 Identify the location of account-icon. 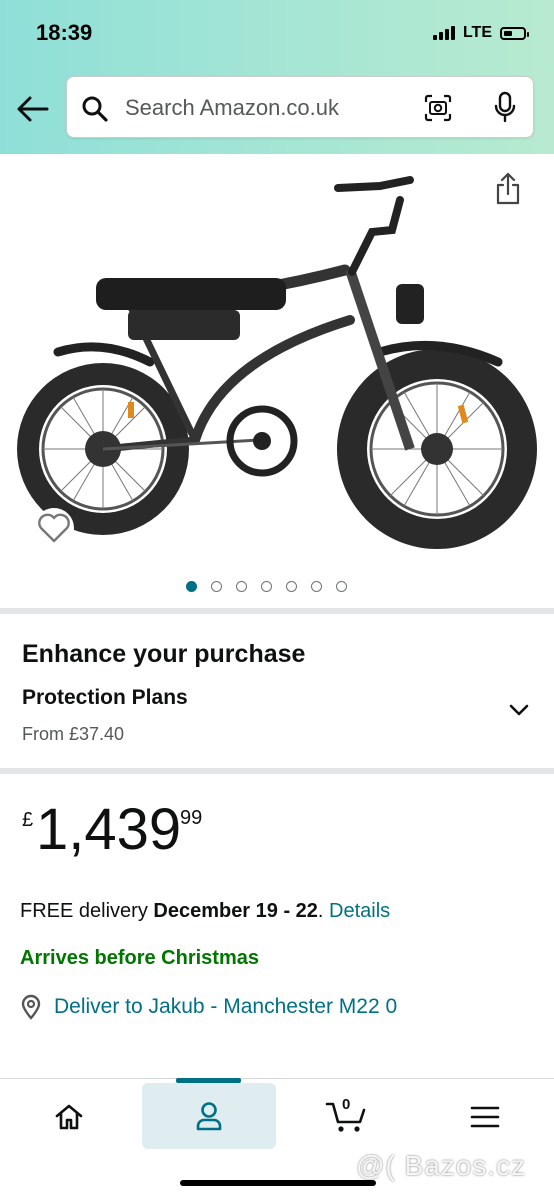
(209, 1116).